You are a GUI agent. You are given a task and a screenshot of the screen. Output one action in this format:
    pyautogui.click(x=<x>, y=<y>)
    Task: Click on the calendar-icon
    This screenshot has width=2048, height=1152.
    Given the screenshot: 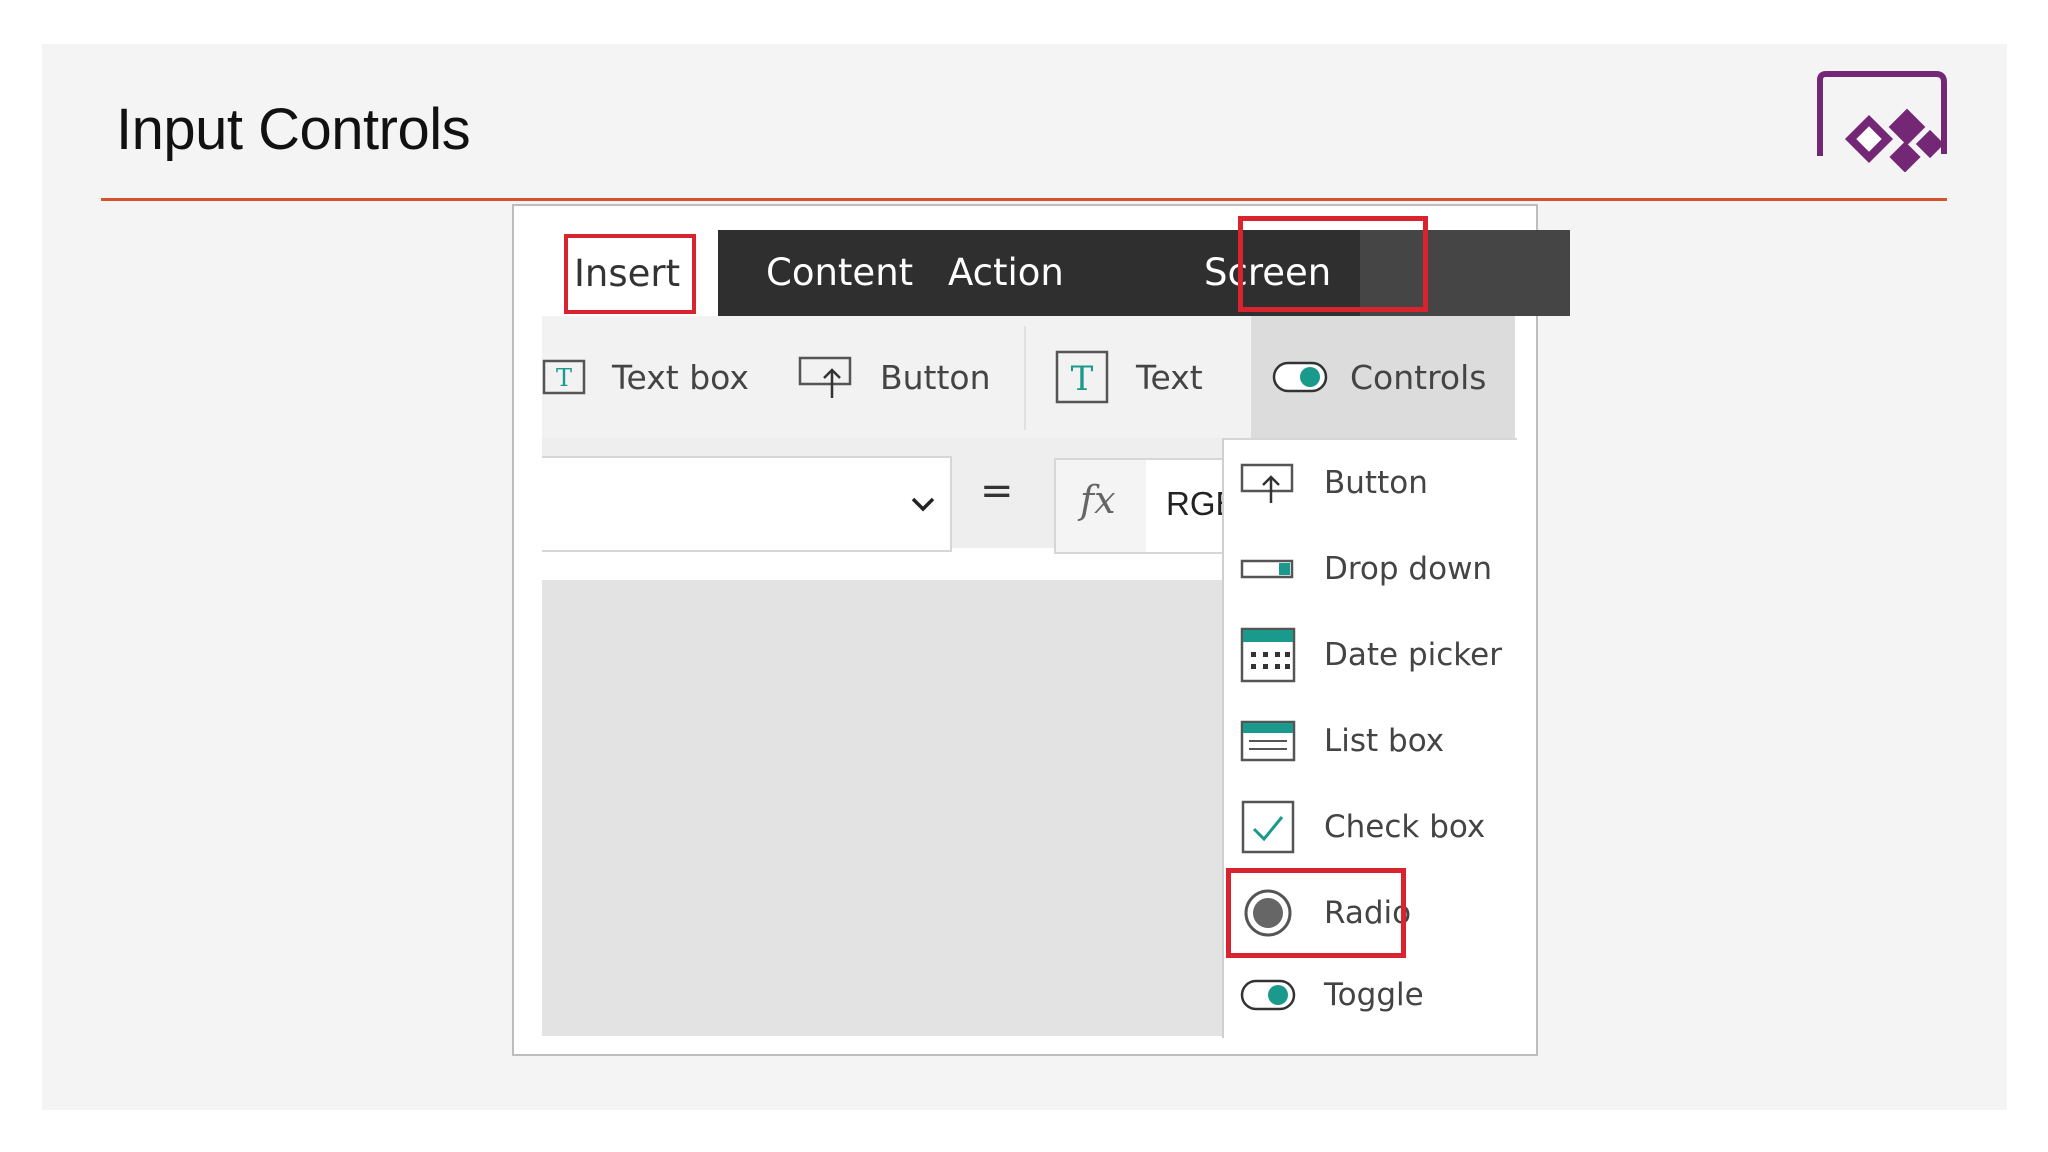 What is the action you would take?
    pyautogui.click(x=1268, y=655)
    